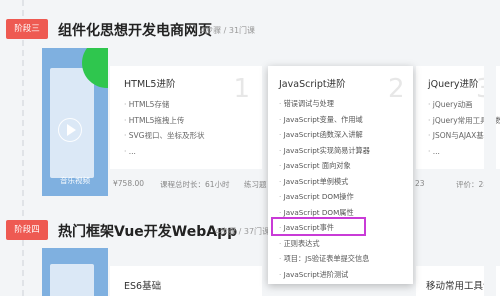 The image size is (500, 296). Describe the element at coordinates (324, 120) in the screenshot. I see `list-item: JavaScript变量、作用域` at that location.